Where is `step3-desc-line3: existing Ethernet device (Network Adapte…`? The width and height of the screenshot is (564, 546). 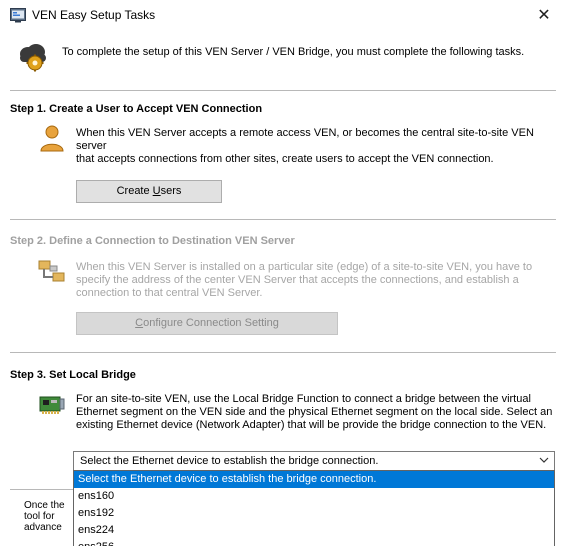
step3-desc-line3: existing Ethernet device (Network Adapte… is located at coordinates (311, 425).